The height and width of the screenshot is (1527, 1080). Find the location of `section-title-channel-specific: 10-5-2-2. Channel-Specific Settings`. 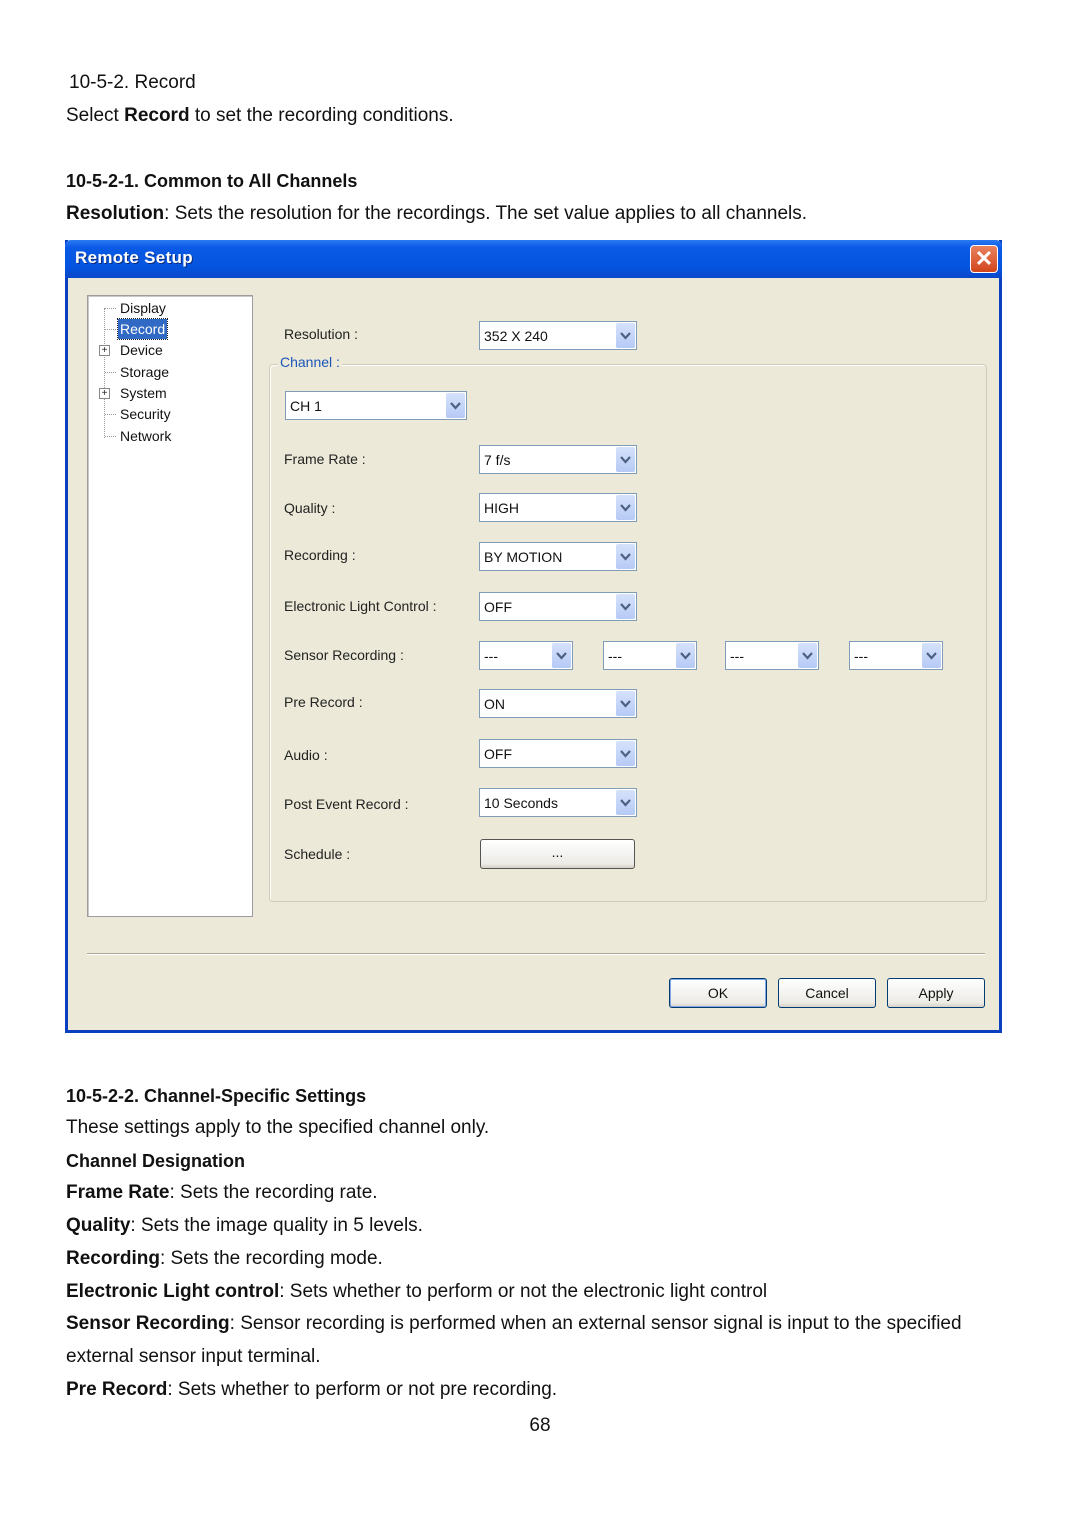

section-title-channel-specific: 10-5-2-2. Channel-Specific Settings is located at coordinates (216, 1096).